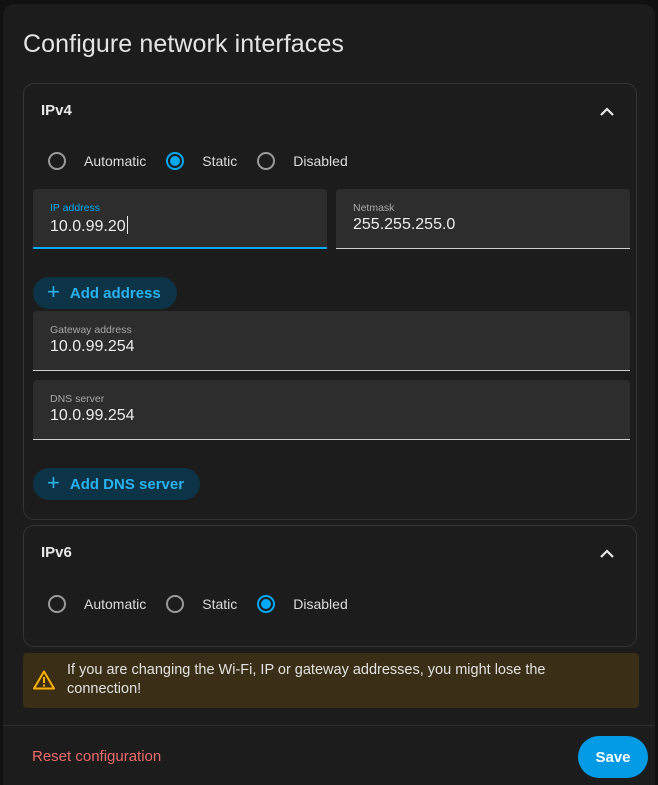 This screenshot has height=785, width=658. I want to click on ipv6-disabled-label: Disabled, so click(320, 604).